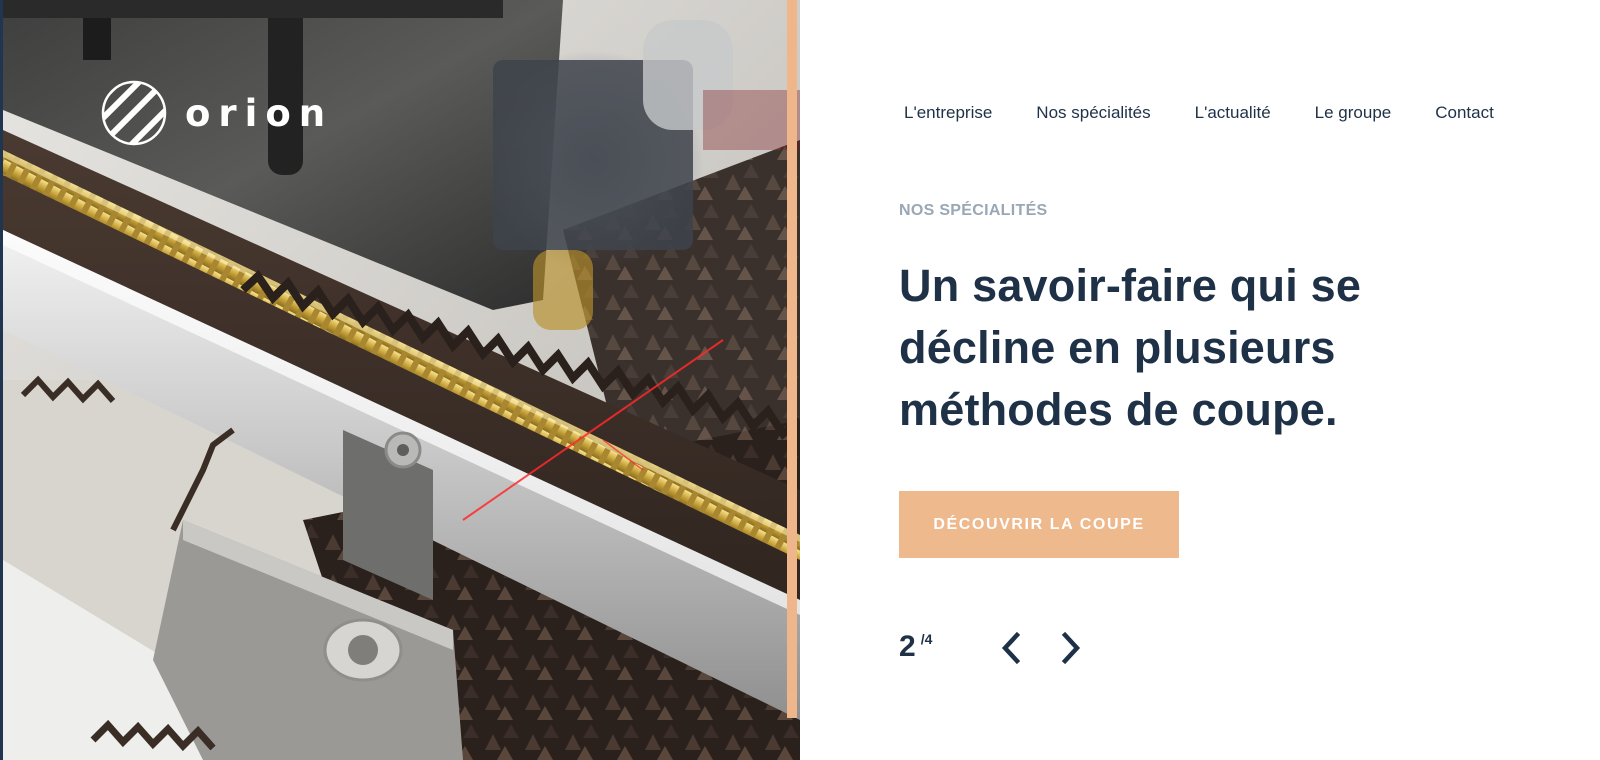  I want to click on diagonal-stripes-circle-logo-icon, so click(134, 113).